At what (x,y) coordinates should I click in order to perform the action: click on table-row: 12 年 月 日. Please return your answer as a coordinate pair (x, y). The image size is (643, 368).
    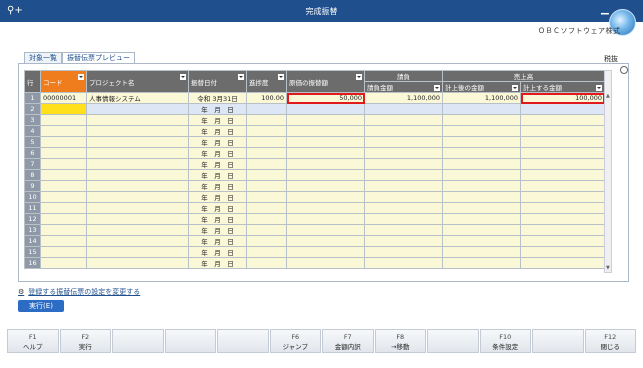
    Looking at the image, I should click on (314, 219).